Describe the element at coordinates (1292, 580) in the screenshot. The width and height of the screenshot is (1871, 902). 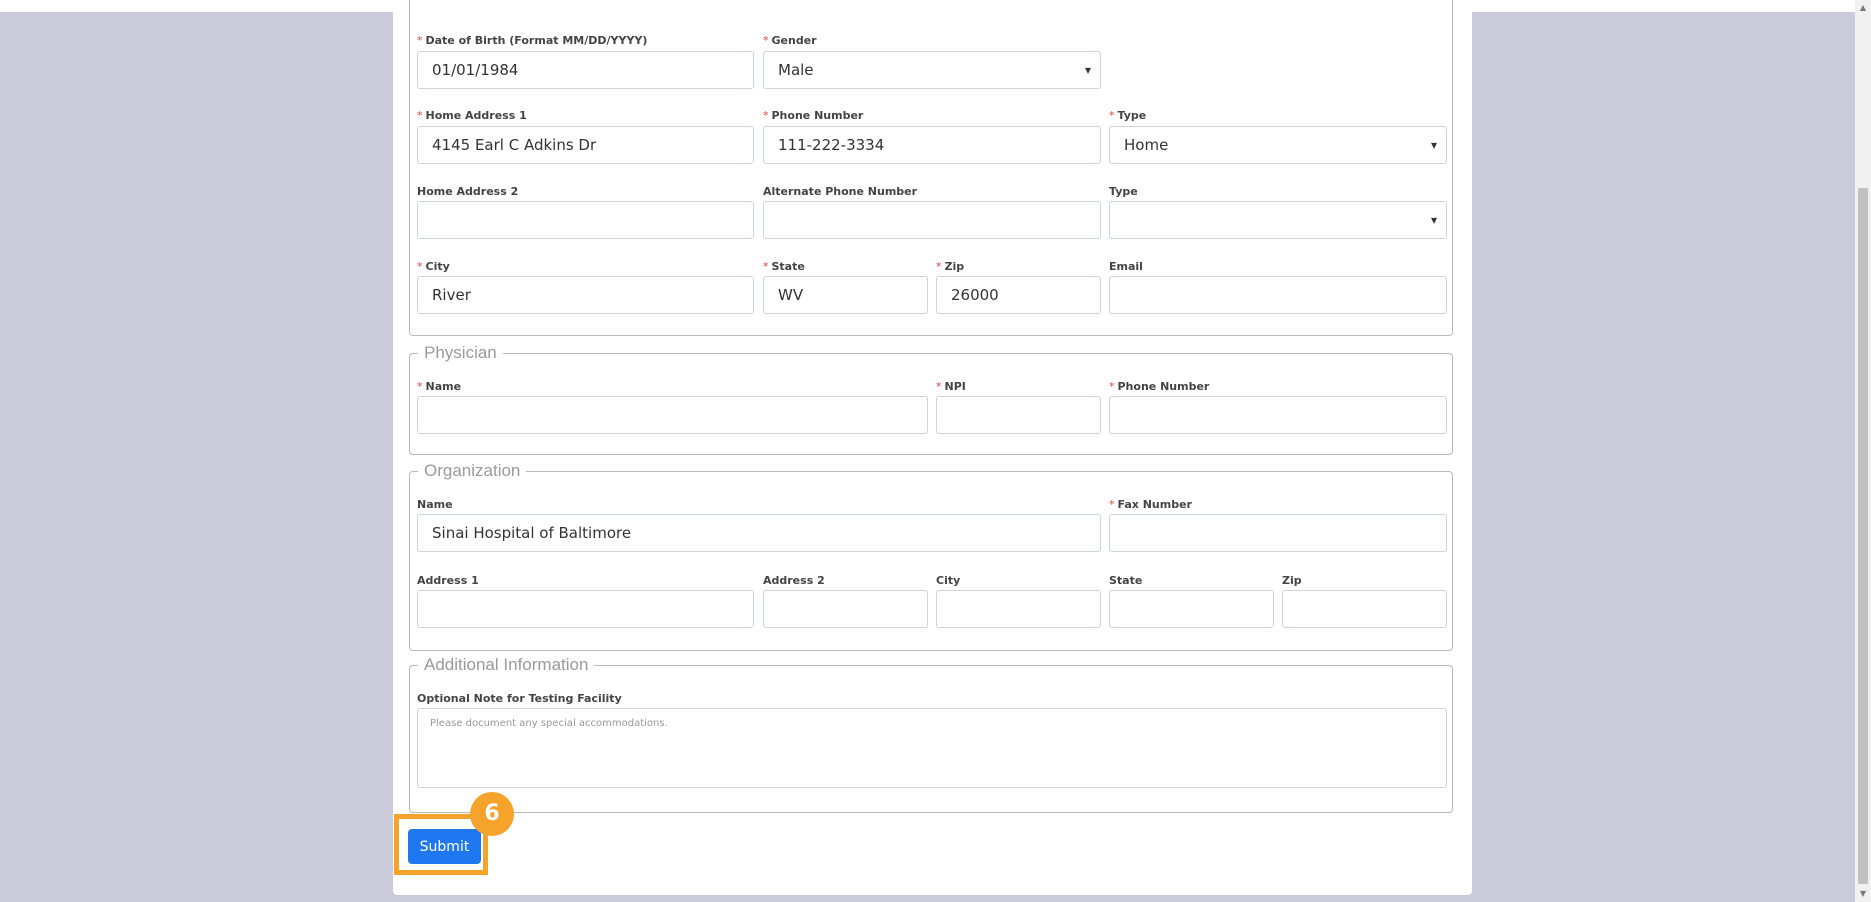
I see `org-zip-label: Zip` at that location.